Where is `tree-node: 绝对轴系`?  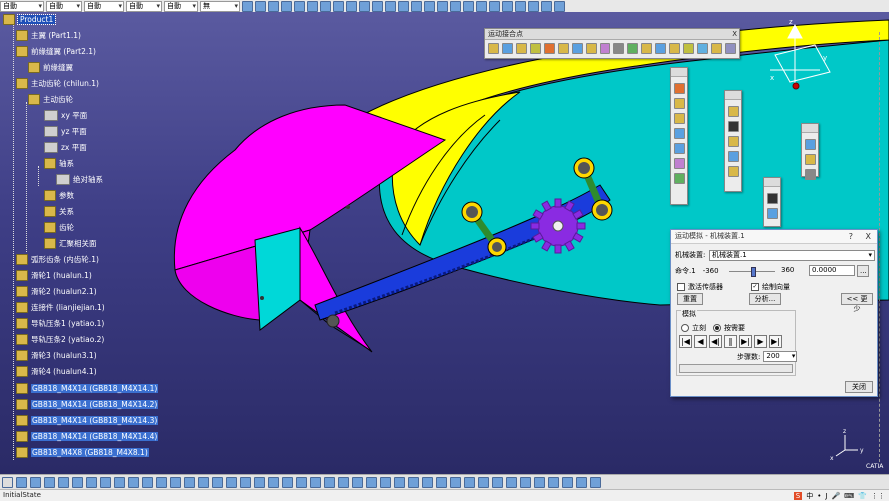 tree-node: 绝对轴系 is located at coordinates (79, 179).